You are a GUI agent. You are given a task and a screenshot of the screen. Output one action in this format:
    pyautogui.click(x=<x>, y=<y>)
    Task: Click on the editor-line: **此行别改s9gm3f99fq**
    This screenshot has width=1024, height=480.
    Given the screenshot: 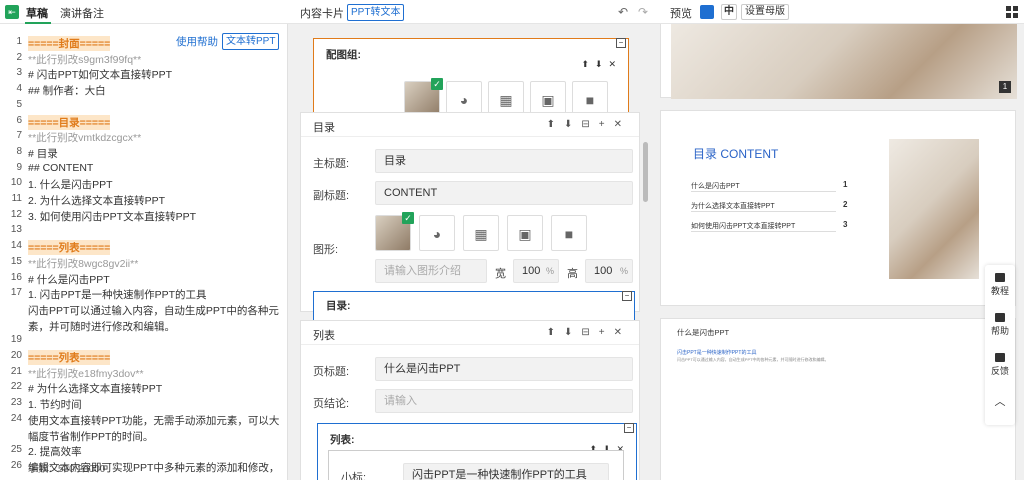 What is the action you would take?
    pyautogui.click(x=84, y=59)
    